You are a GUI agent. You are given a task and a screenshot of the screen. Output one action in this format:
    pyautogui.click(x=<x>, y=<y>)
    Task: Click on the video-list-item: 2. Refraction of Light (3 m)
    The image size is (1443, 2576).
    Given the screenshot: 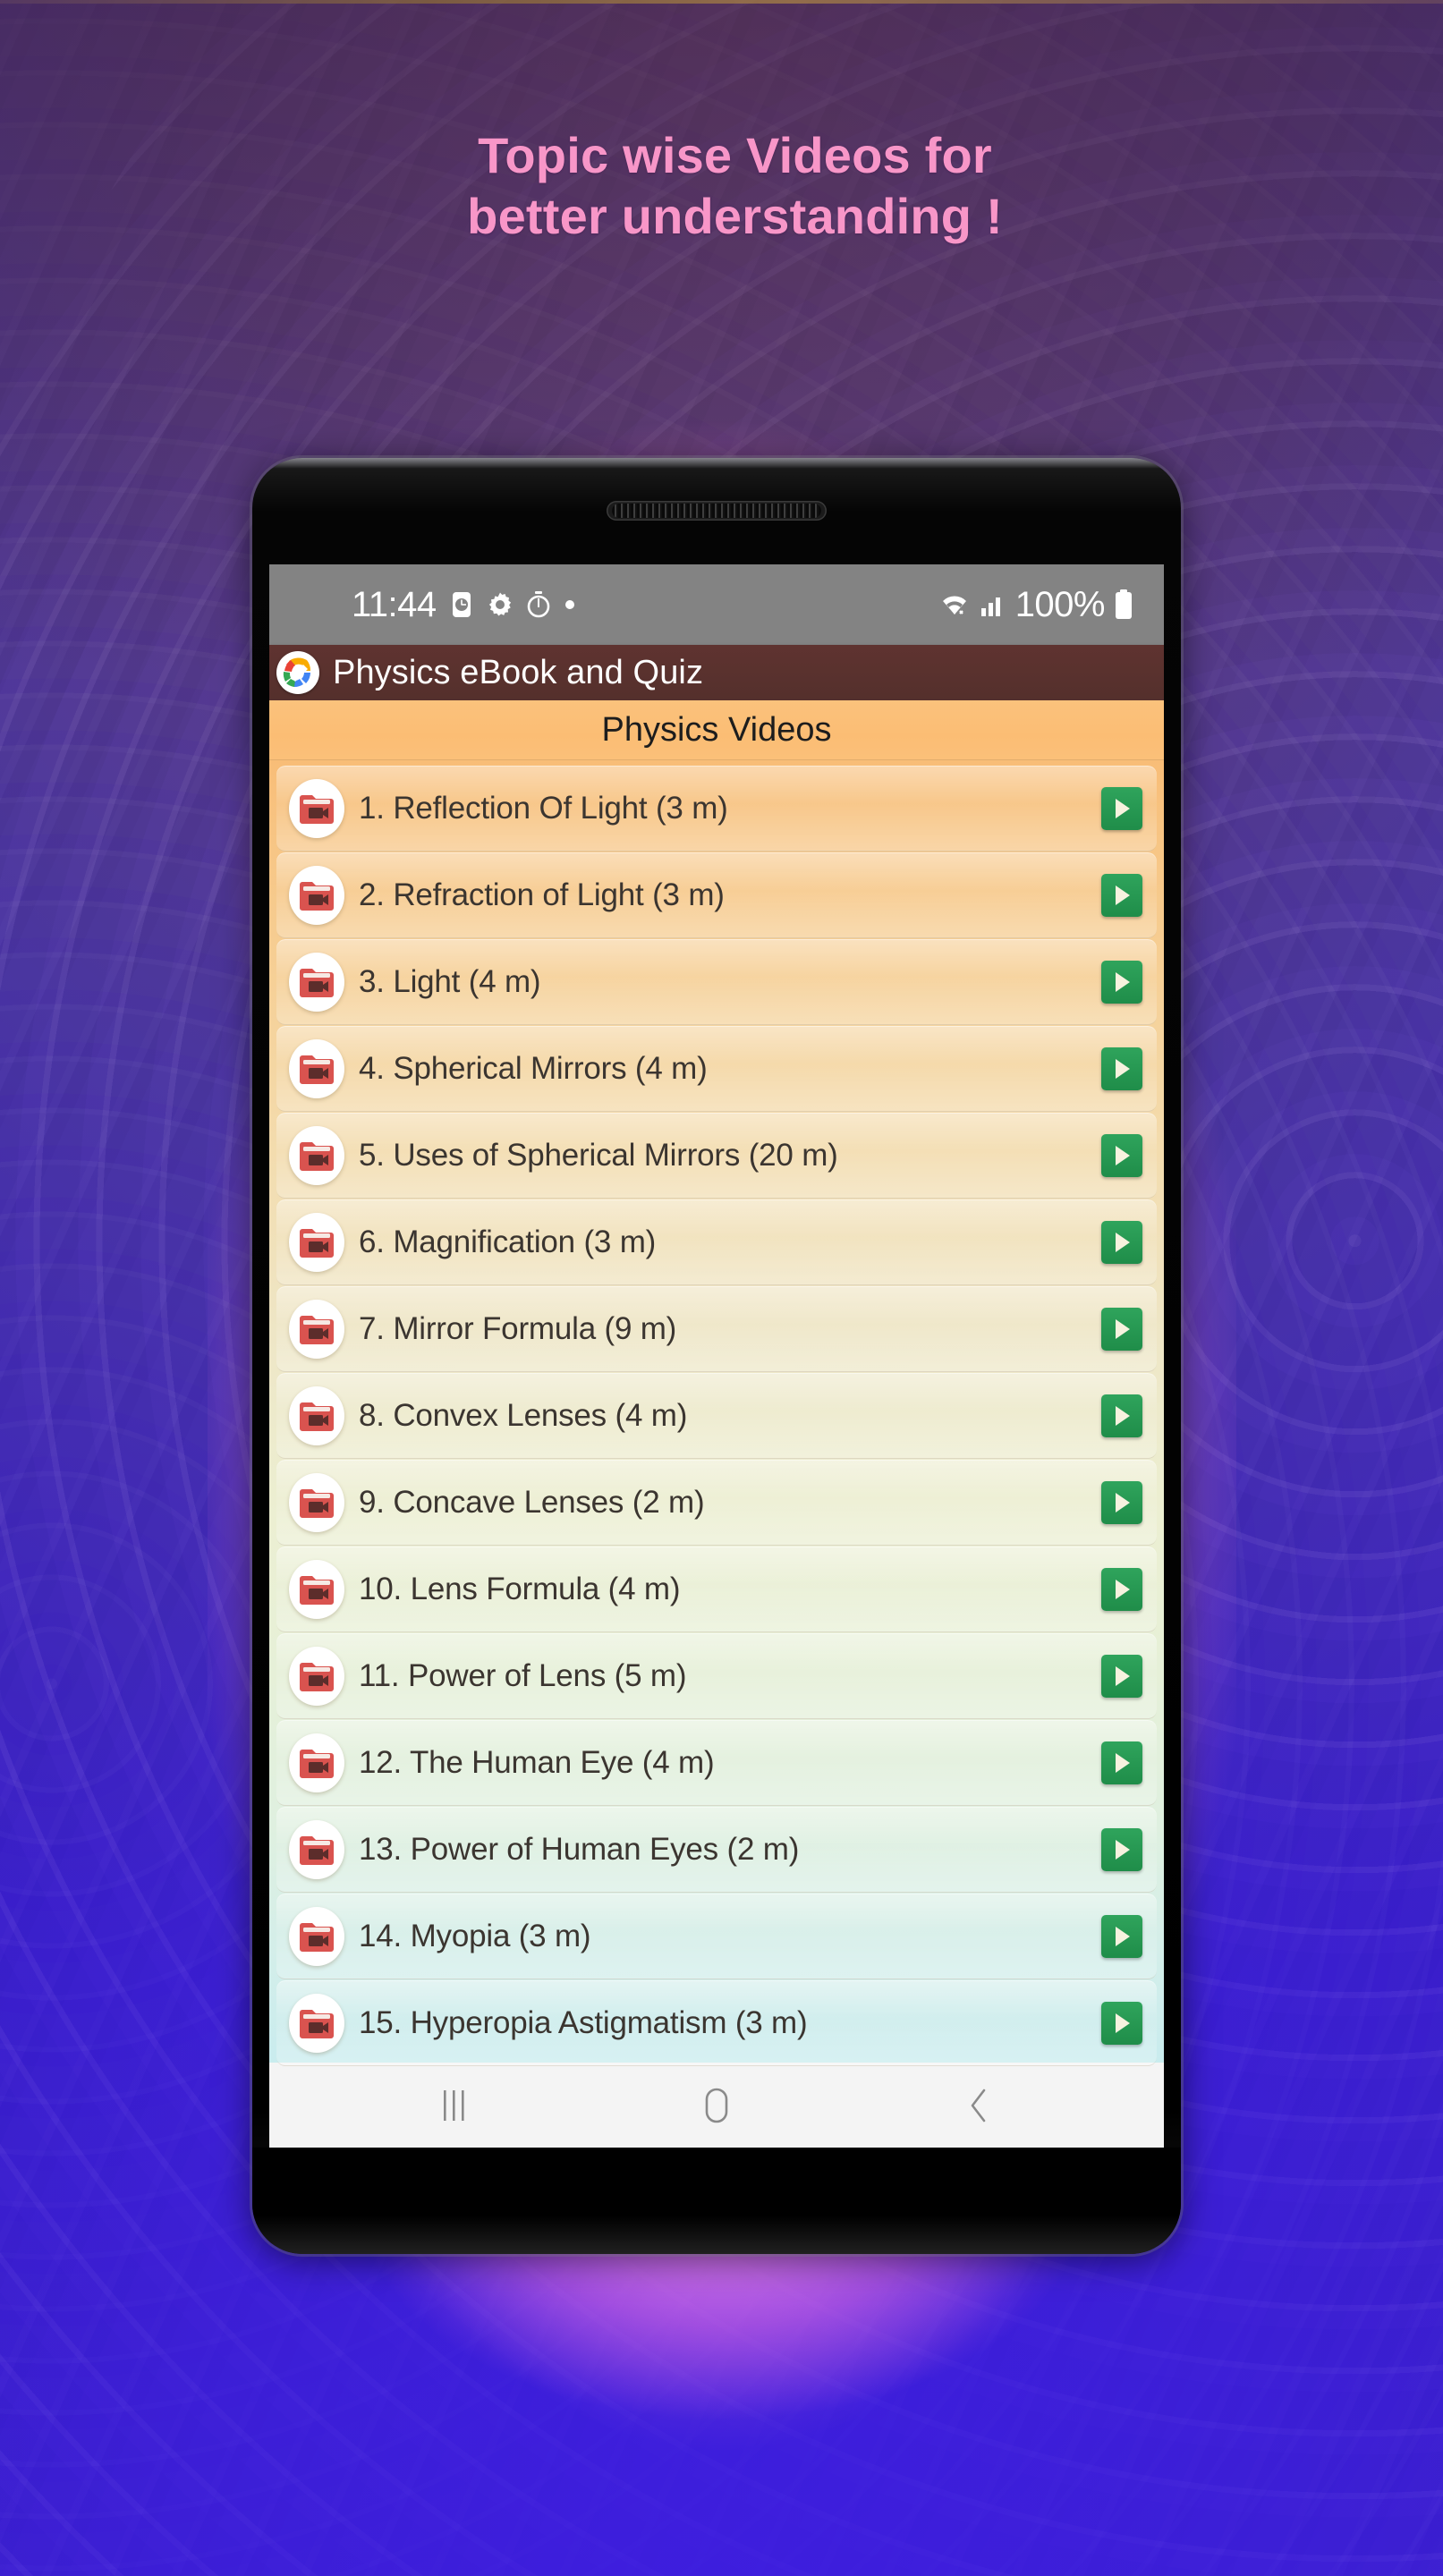 What is the action you would take?
    pyautogui.click(x=717, y=895)
    